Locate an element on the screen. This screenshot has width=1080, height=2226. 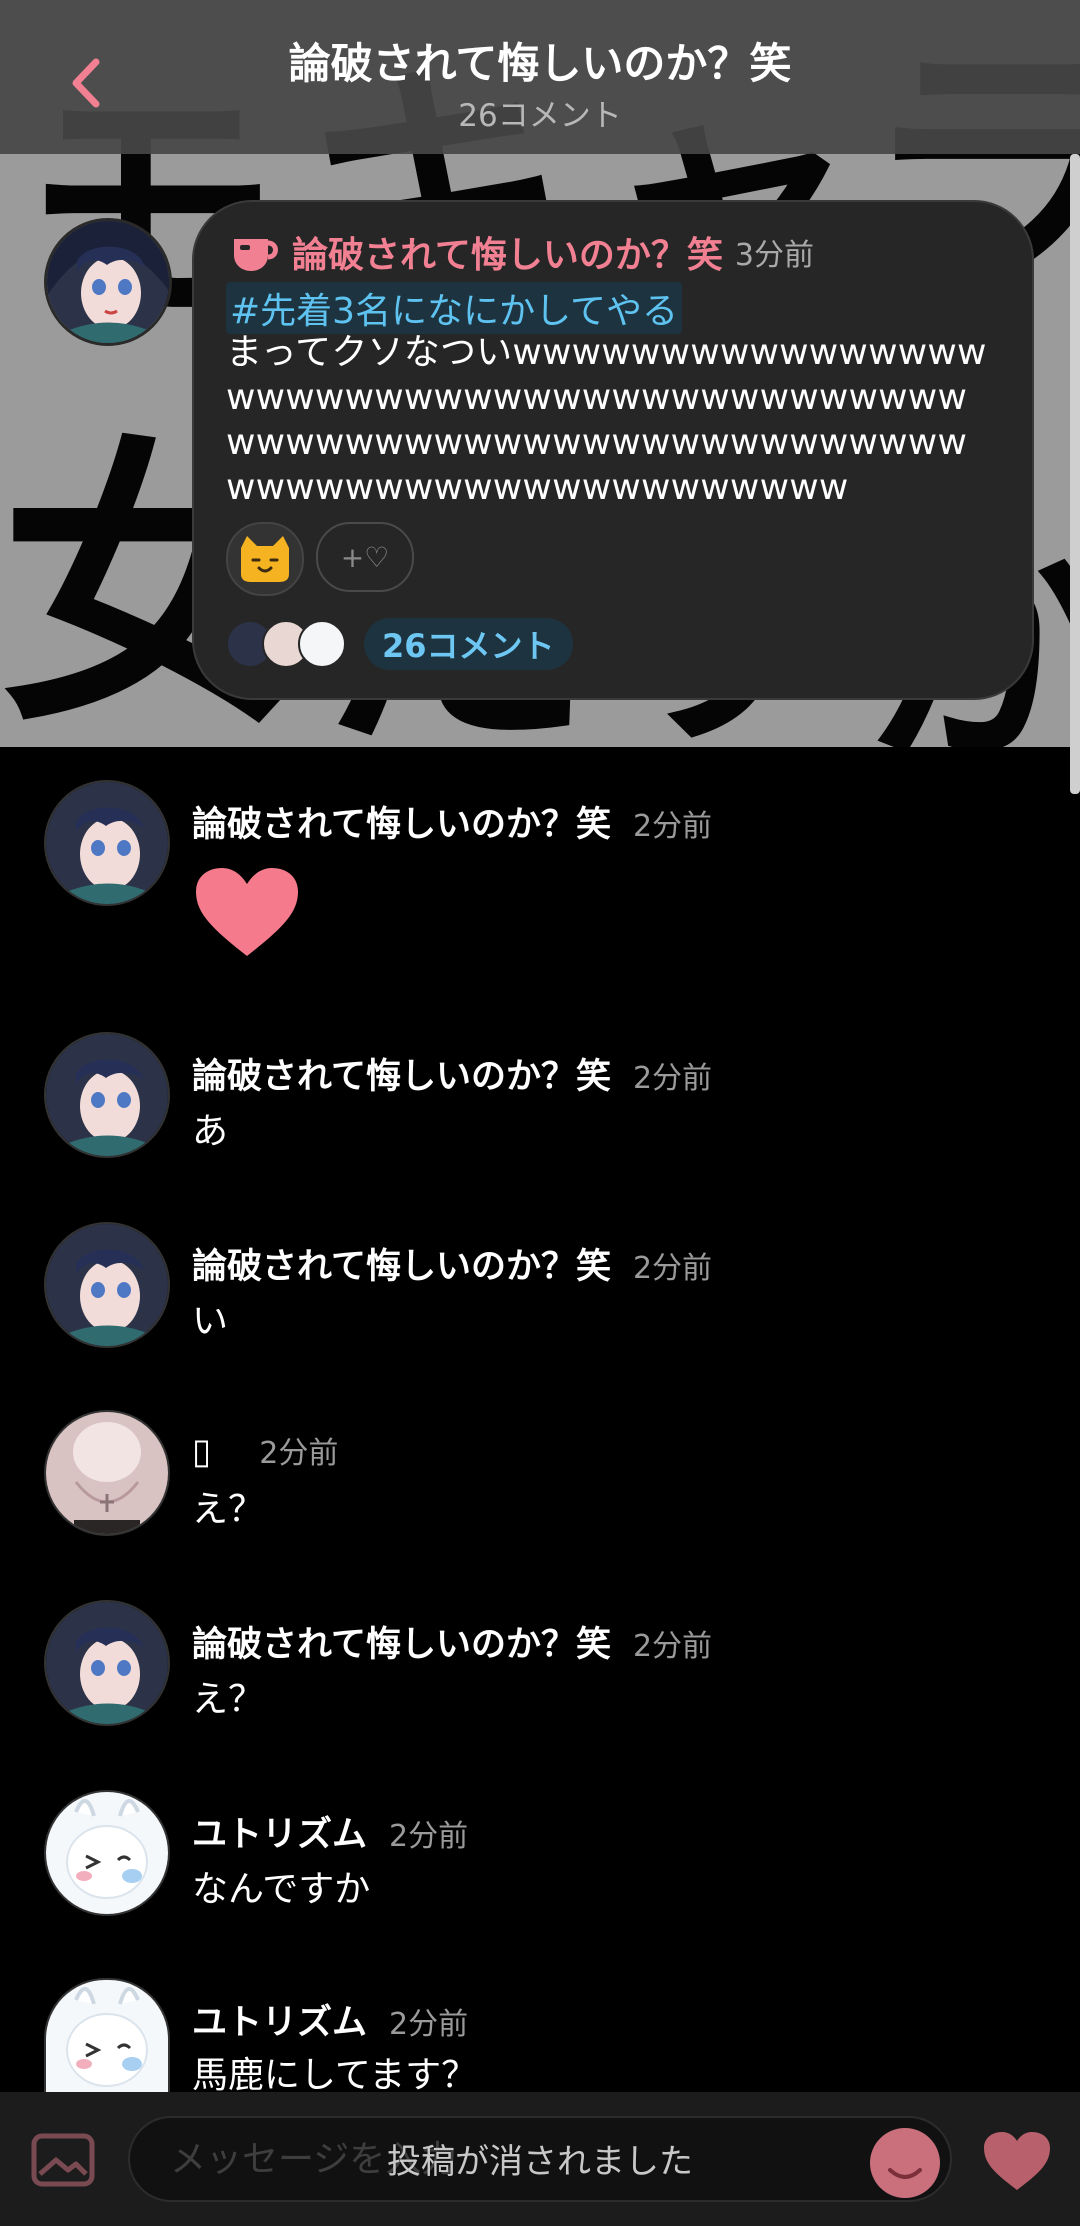
comment-text: 馬鹿にしてます？ is located at coordinates (335, 2075).